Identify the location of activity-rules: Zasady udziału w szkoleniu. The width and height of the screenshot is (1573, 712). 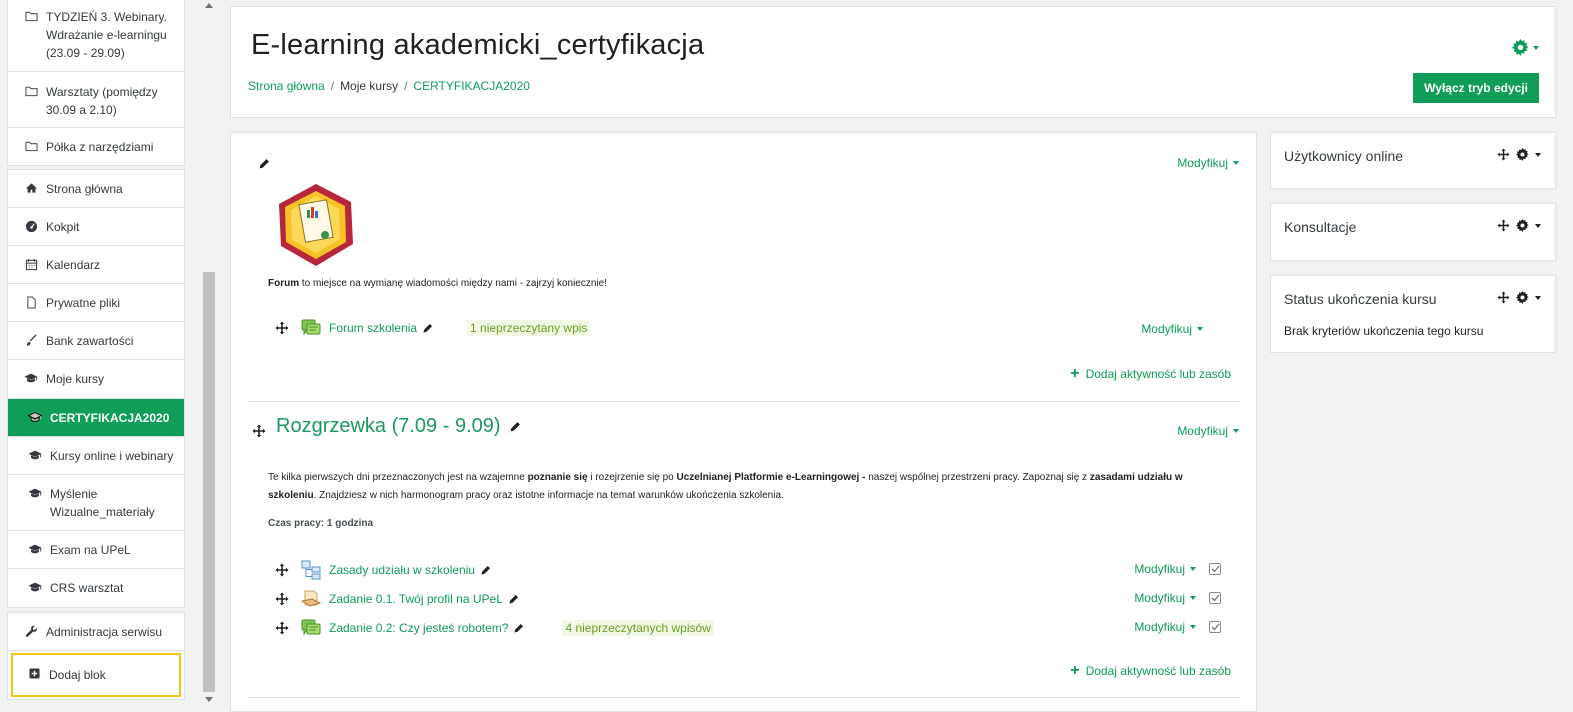
(383, 570).